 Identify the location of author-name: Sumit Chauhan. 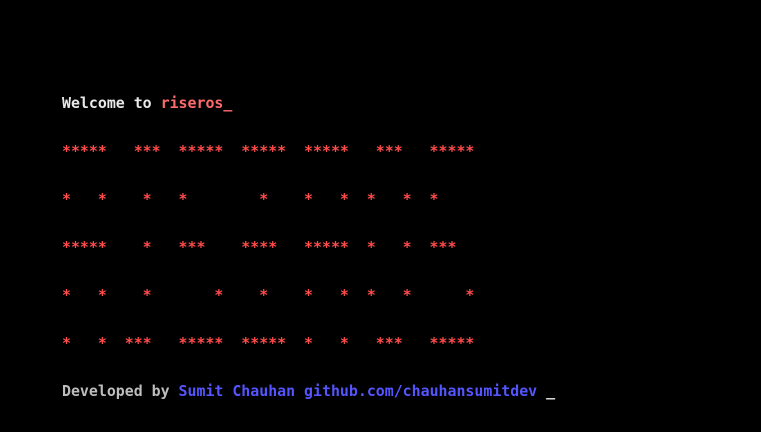
(237, 391).